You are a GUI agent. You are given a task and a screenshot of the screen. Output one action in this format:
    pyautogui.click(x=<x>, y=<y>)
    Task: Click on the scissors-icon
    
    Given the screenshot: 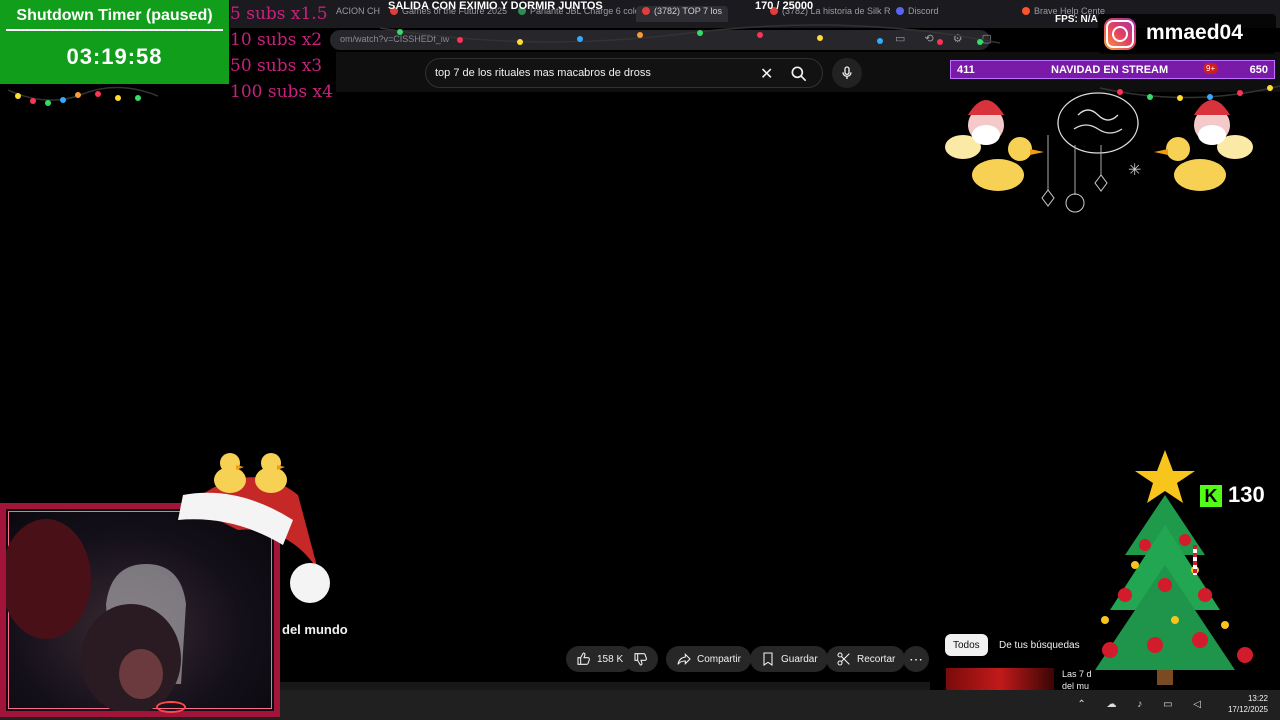 What is the action you would take?
    pyautogui.click(x=843, y=659)
    